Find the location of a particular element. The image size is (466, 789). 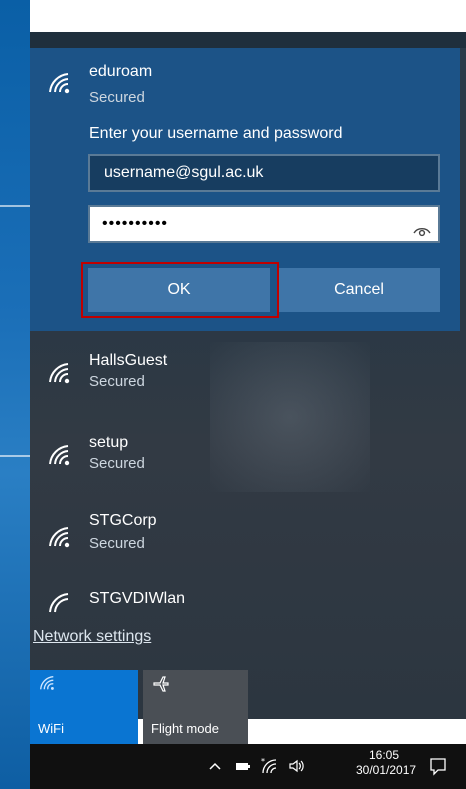

airplane-icon is located at coordinates (161, 684).